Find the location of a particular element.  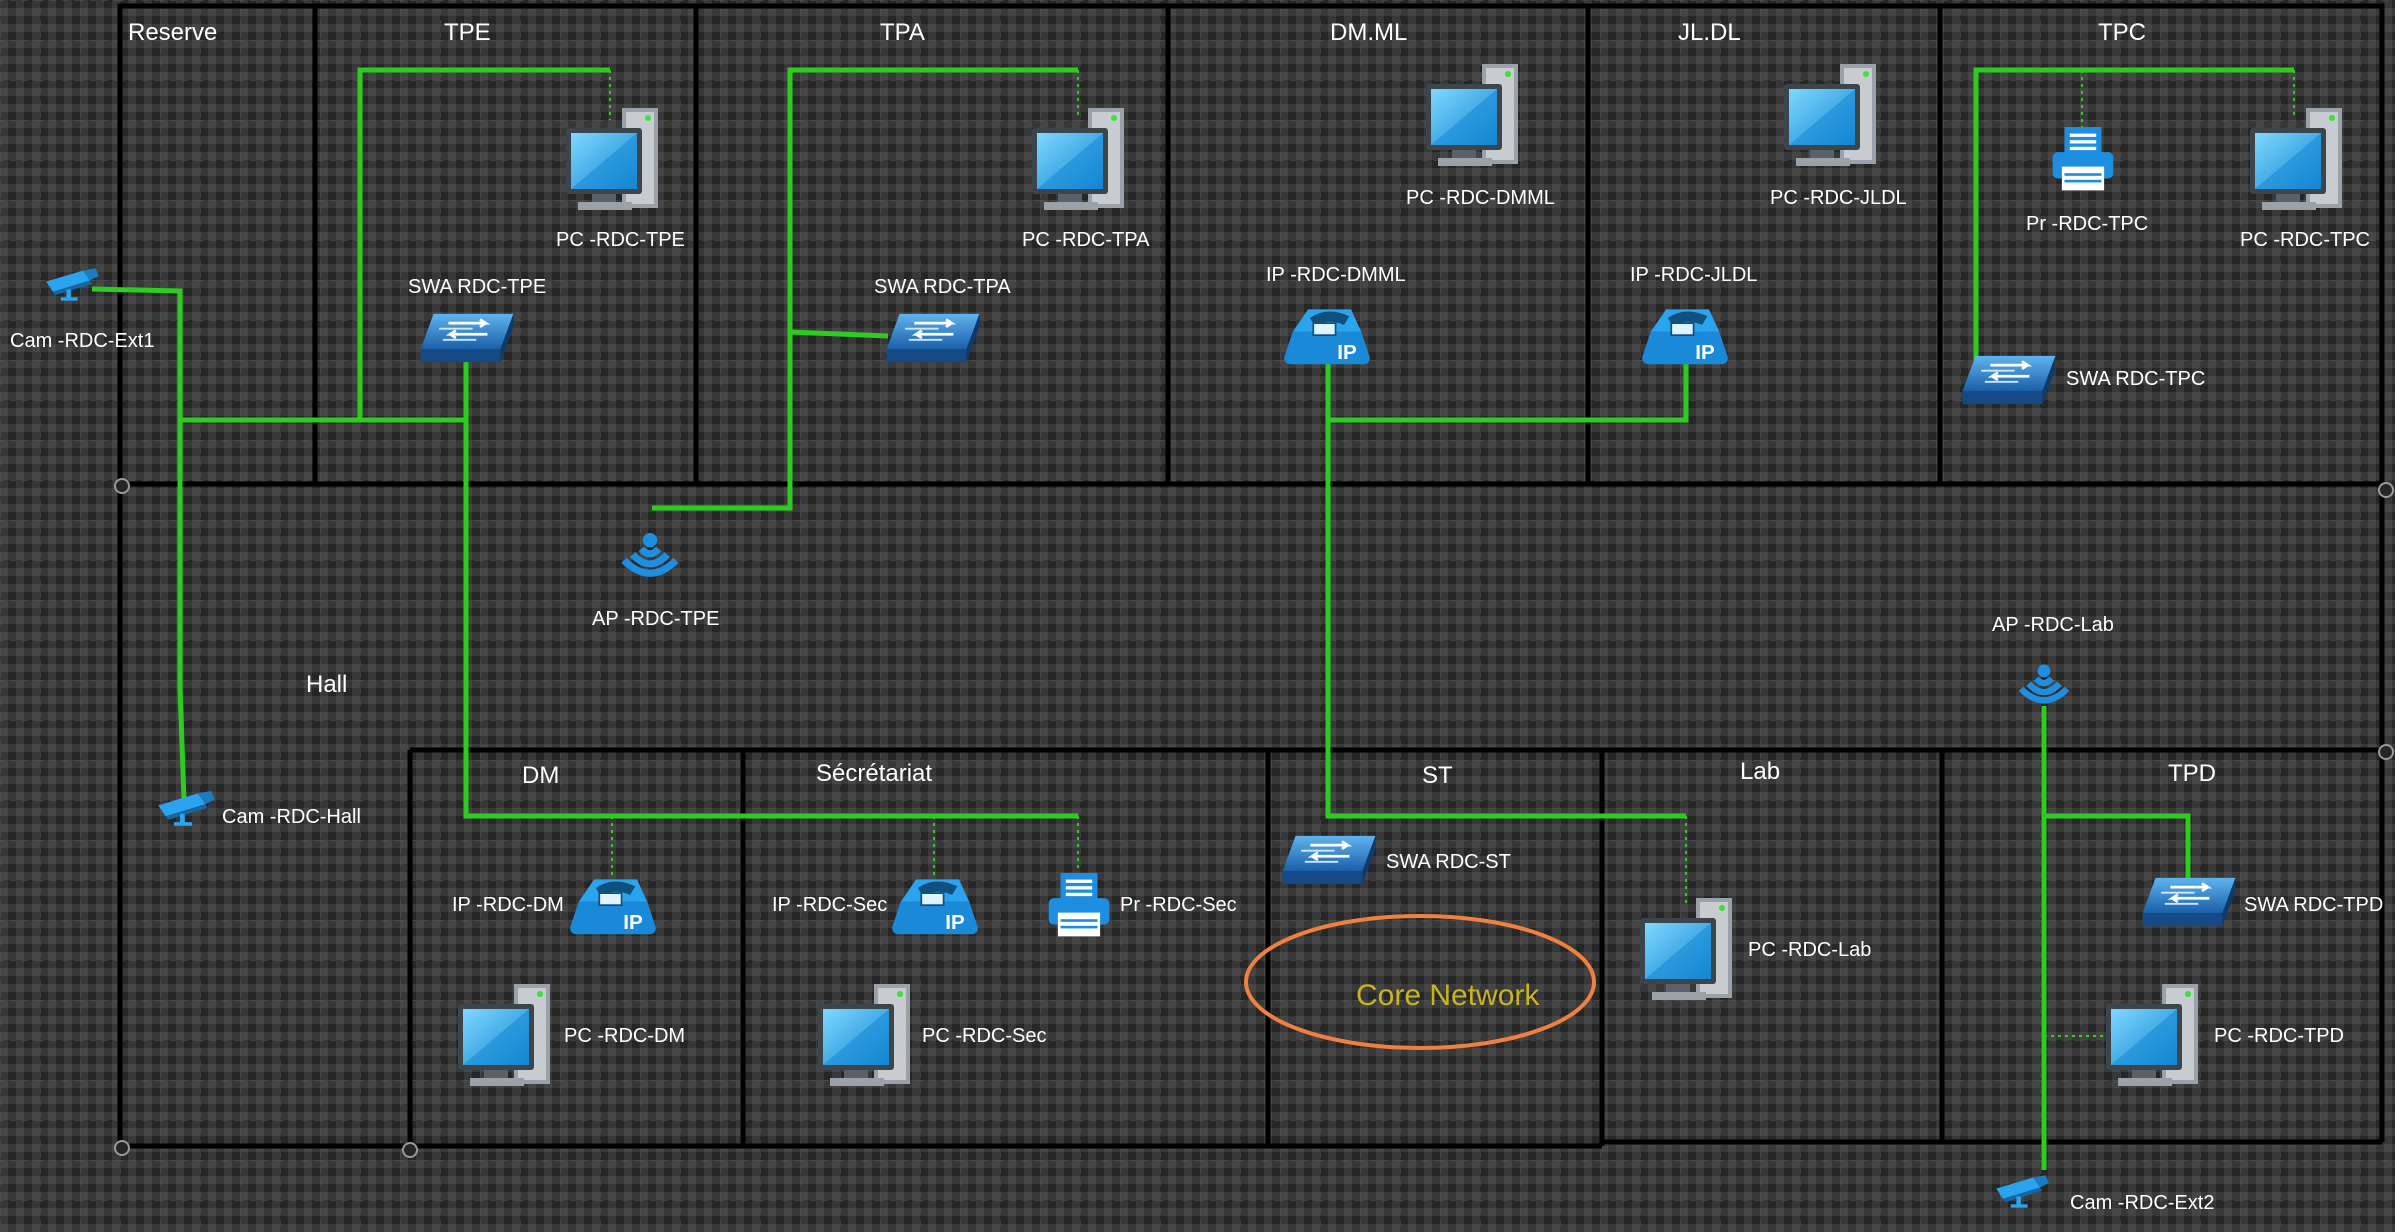

room-label-secretariat: Sécrétariat is located at coordinates (874, 773).